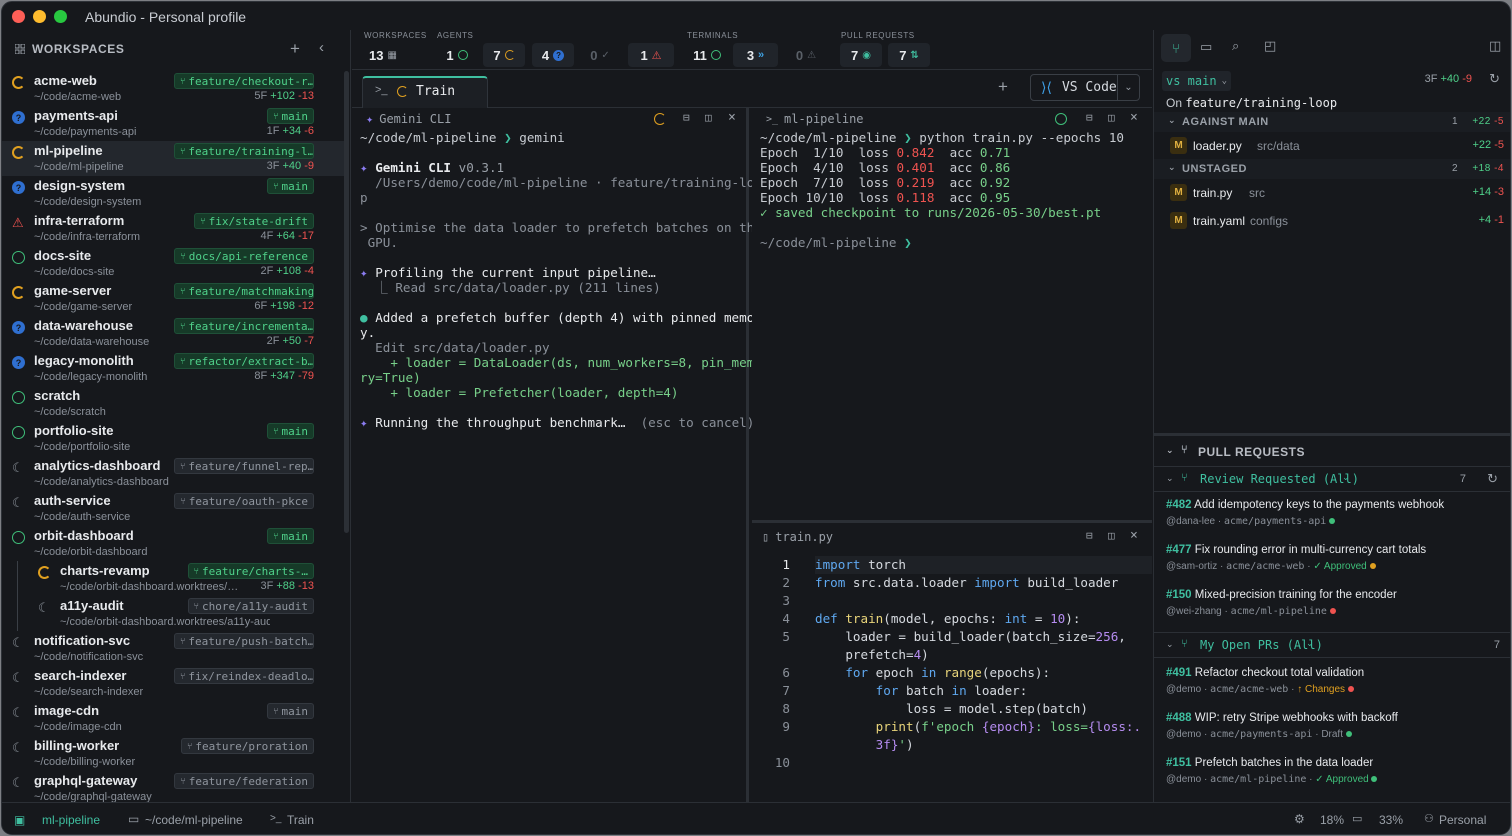  Describe the element at coordinates (755, 55) in the screenshot. I see `terminals-active-chip: 3»` at that location.